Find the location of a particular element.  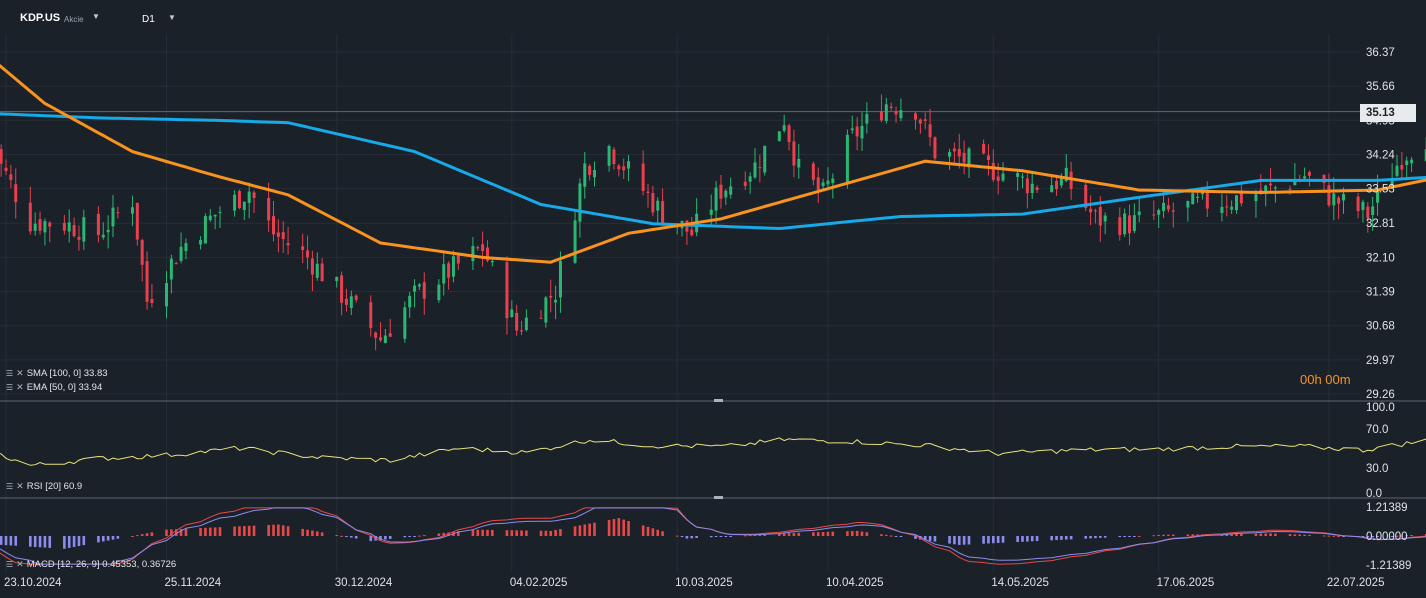

date-tick-label: 23.10.2024 is located at coordinates (33, 583).